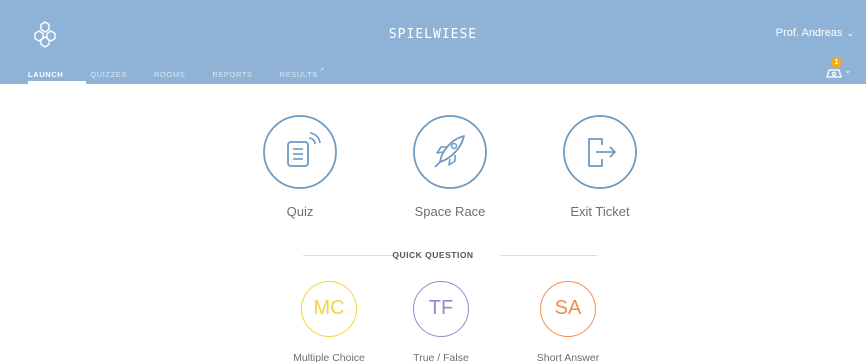 Image resolution: width=866 pixels, height=362 pixels. Describe the element at coordinates (300, 211) in the screenshot. I see `quiz-label: Quiz` at that location.